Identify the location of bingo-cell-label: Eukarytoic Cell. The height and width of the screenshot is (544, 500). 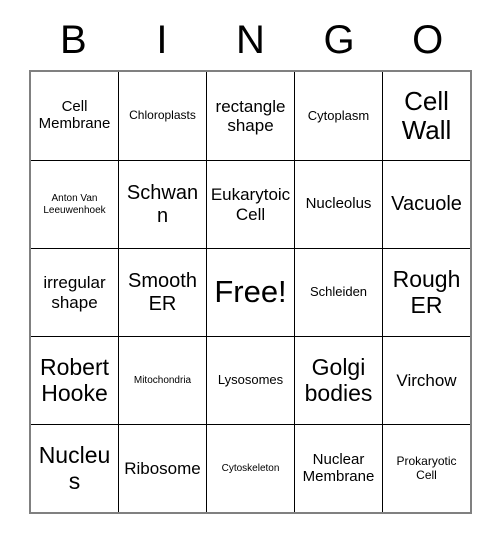
(250, 204).